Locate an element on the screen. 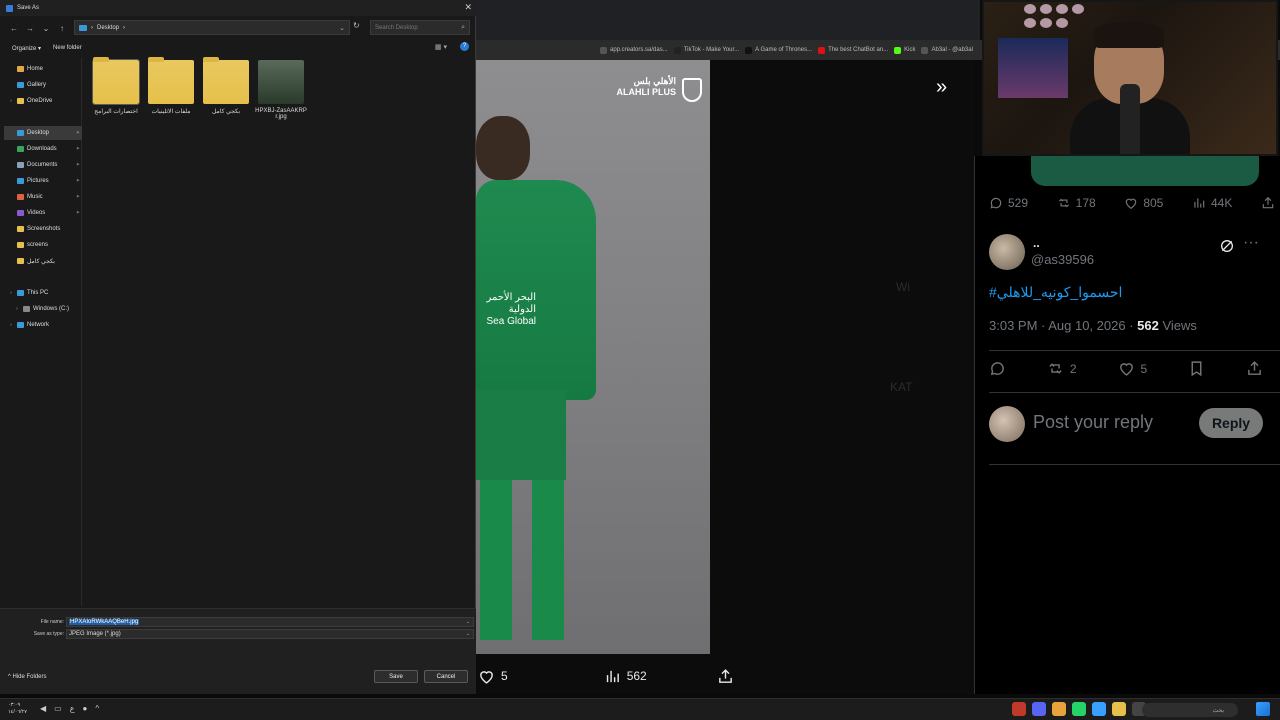 The height and width of the screenshot is (720, 1280). battery-icon: ▭ is located at coordinates (58, 708).